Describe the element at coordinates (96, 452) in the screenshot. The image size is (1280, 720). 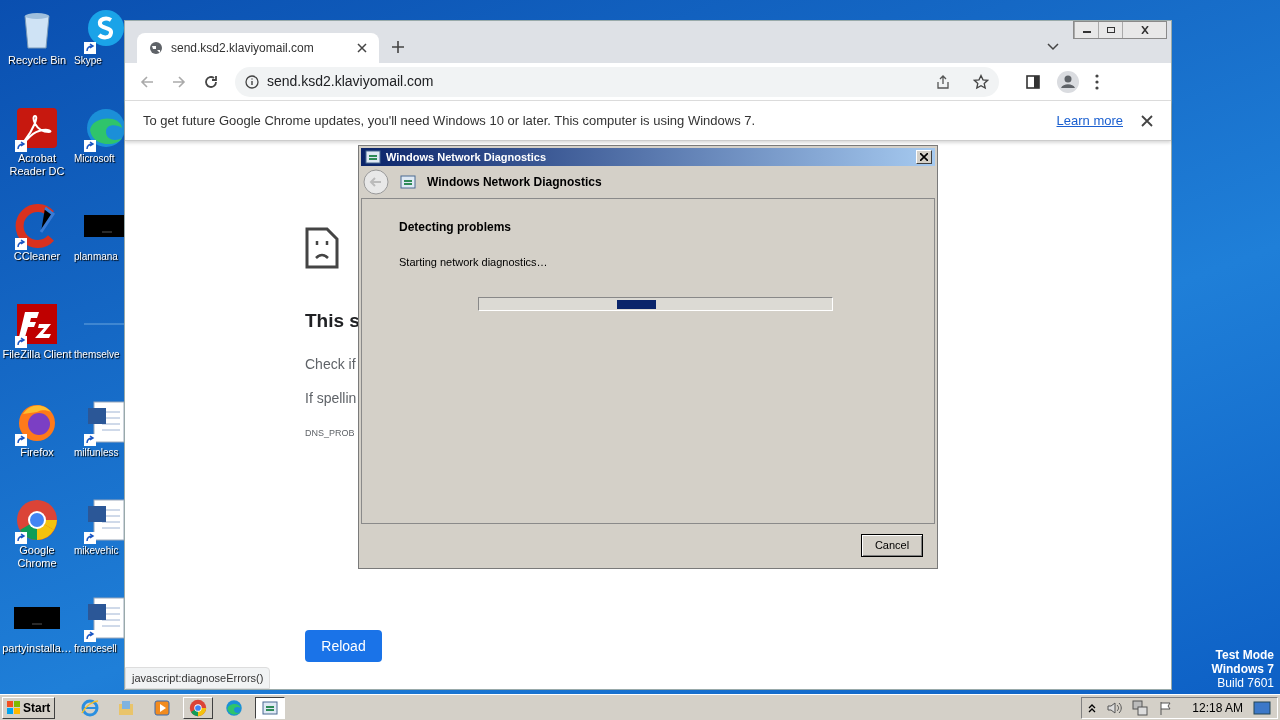
I see `desktop-icon-label: milfunless` at that location.